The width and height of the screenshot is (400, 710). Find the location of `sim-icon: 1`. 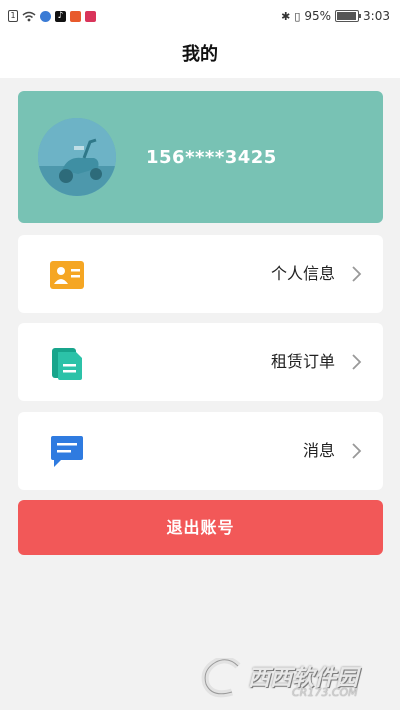

sim-icon: 1 is located at coordinates (13, 16).